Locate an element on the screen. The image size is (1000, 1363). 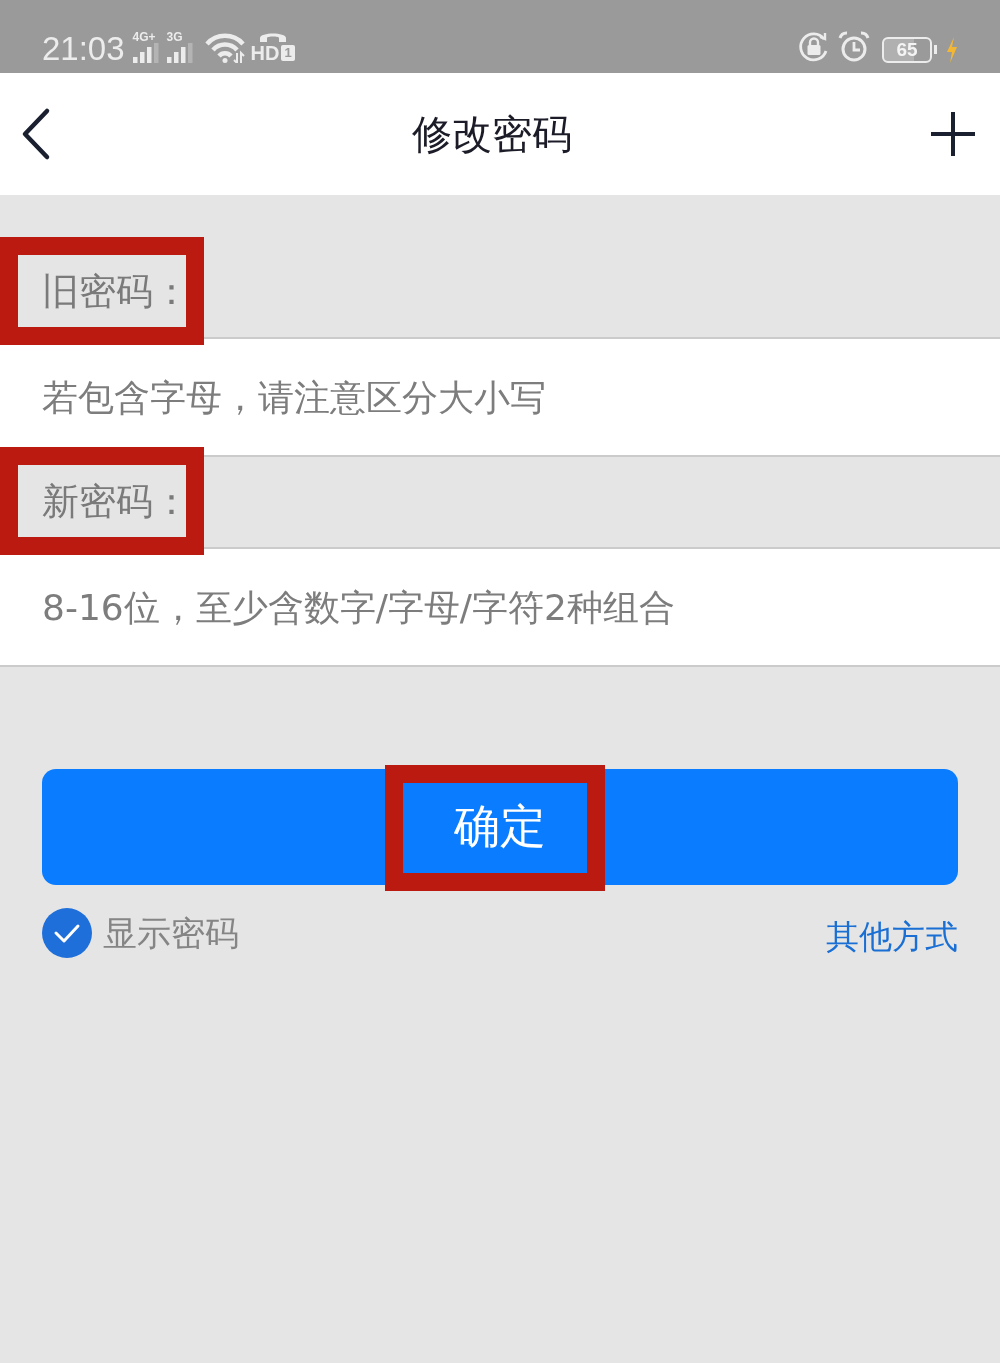
field-label: 旧密码： is located at coordinates (116, 291).